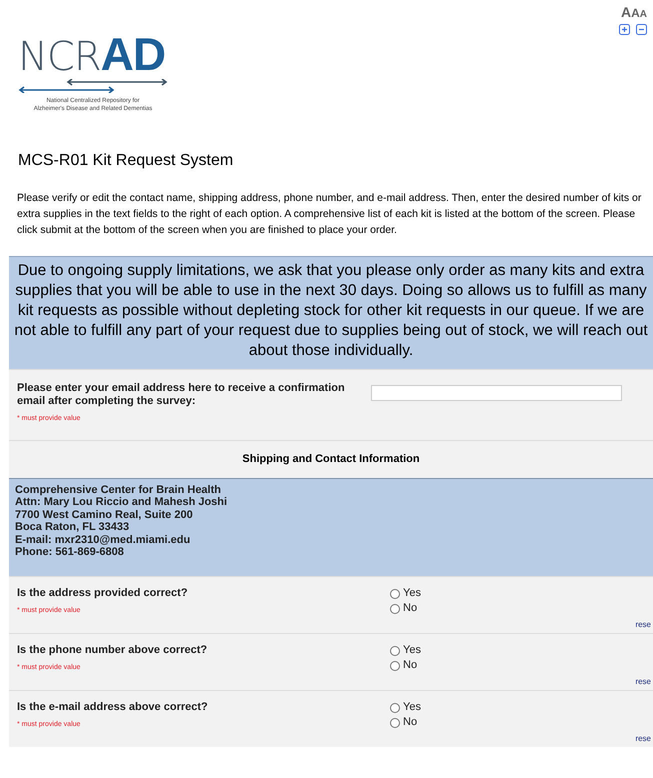 This screenshot has height=778, width=653. I want to click on contact-line: 7700 West Camino Real, Suite 200, so click(104, 515).